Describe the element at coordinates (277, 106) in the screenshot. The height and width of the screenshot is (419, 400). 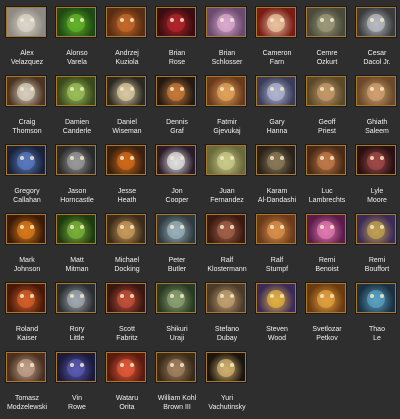
I see `artist-tile: Gary Hanna` at that location.